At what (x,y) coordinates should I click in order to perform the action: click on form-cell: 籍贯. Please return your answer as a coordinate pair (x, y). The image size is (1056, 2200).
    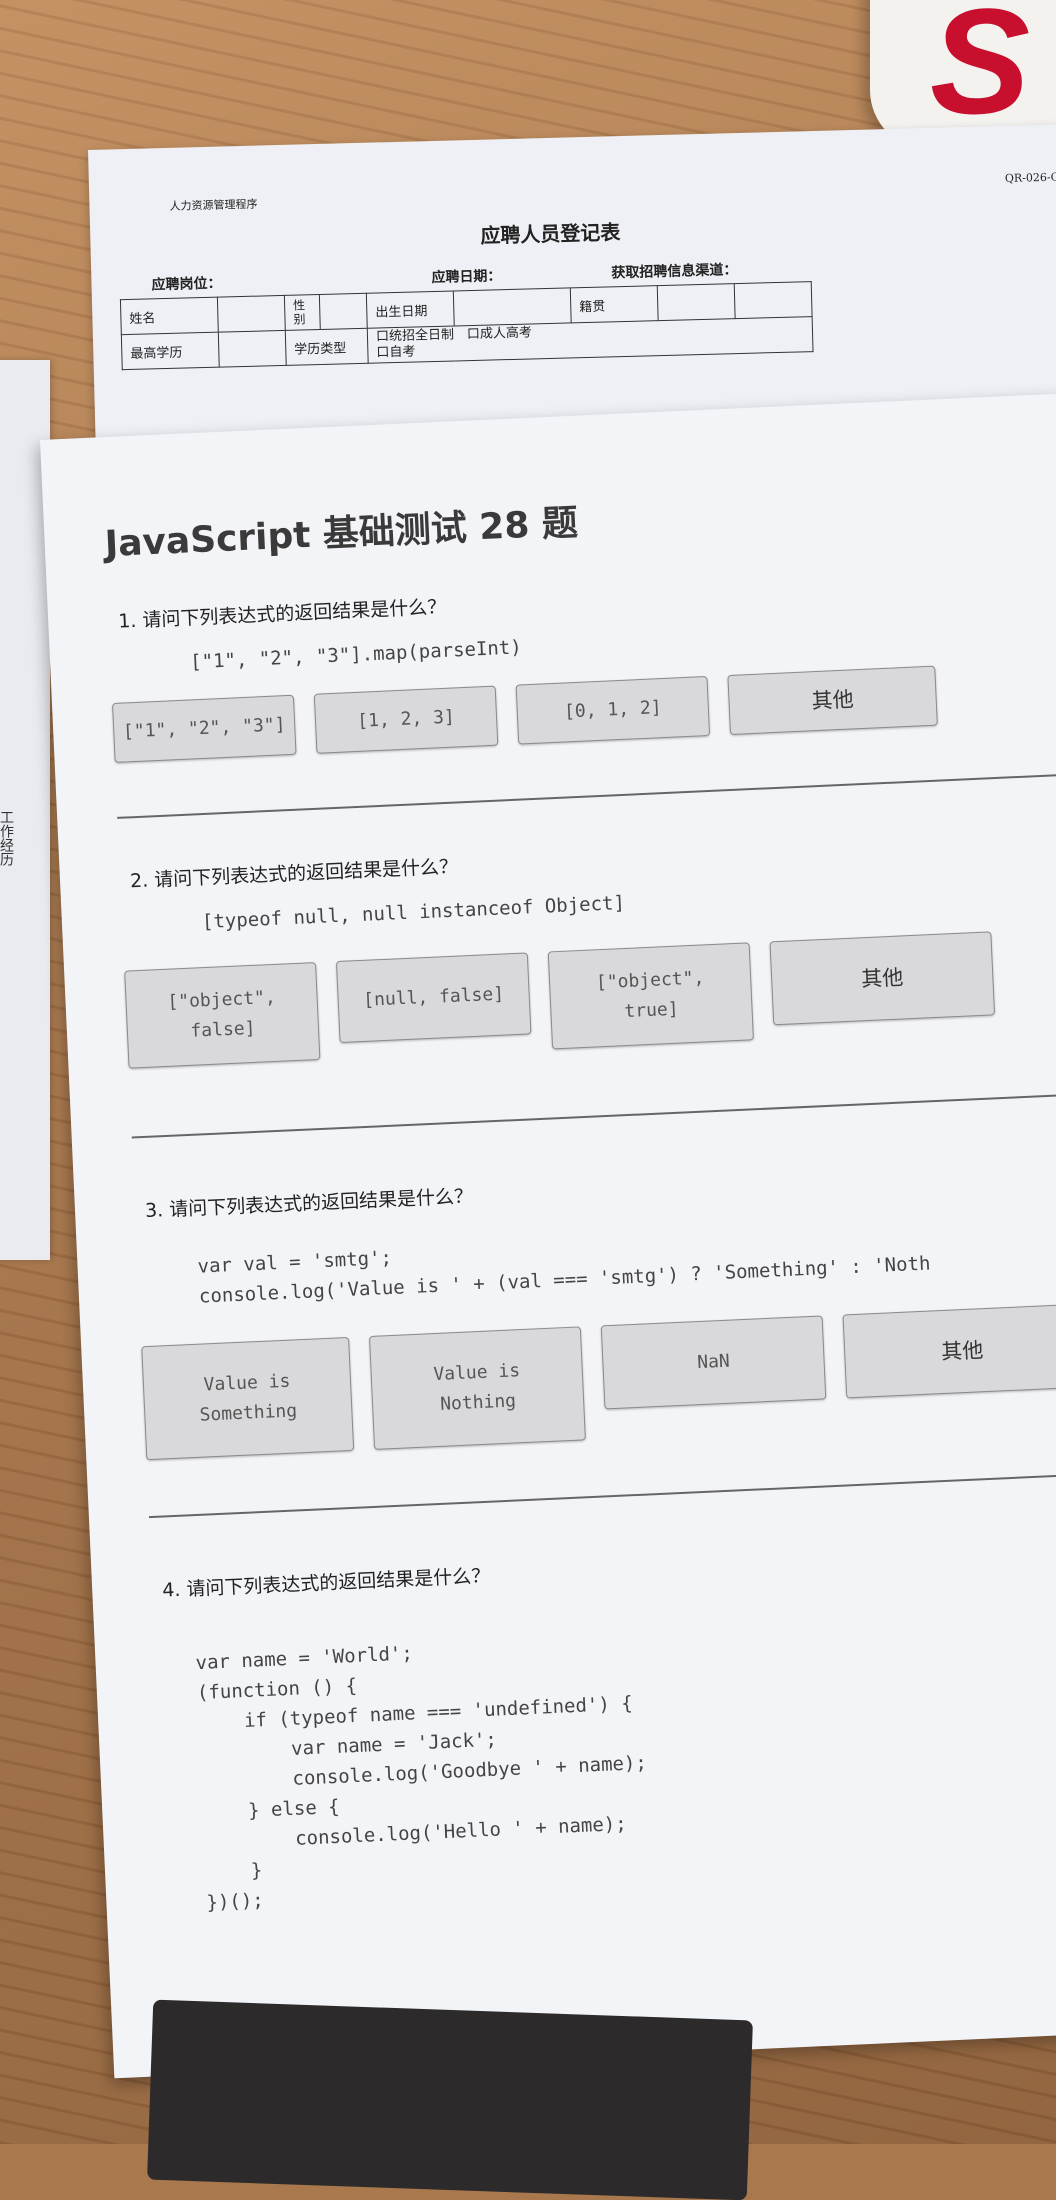
    Looking at the image, I should click on (614, 304).